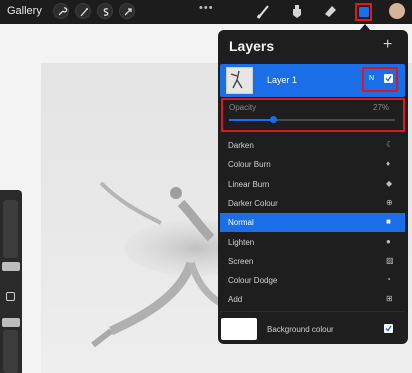  I want to click on blend-mode-item: Linear Burn ◆, so click(312, 184).